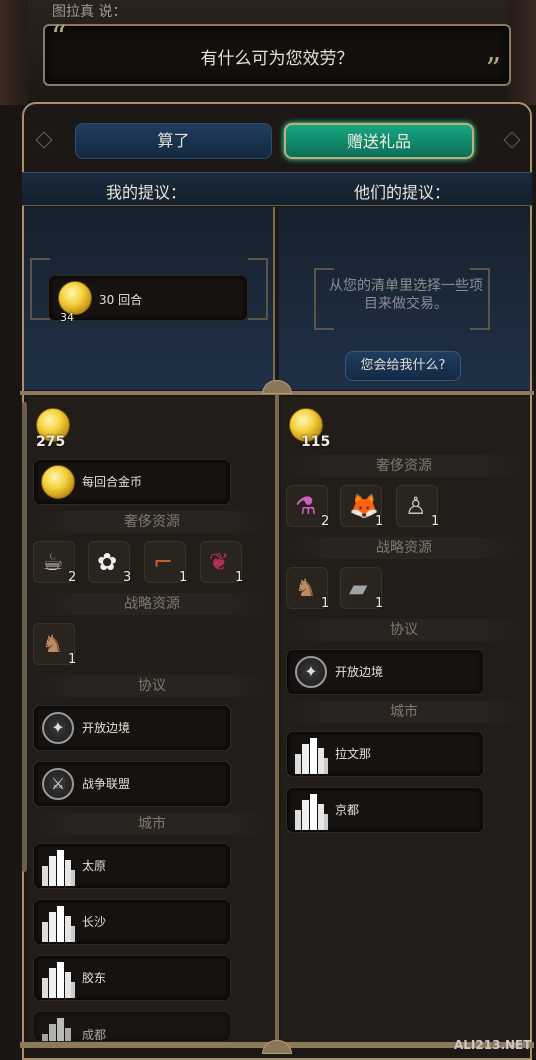 Image resolution: width=536 pixels, height=1060 pixels. I want to click on gold-per-turn-duration: 30 回合, so click(121, 300).